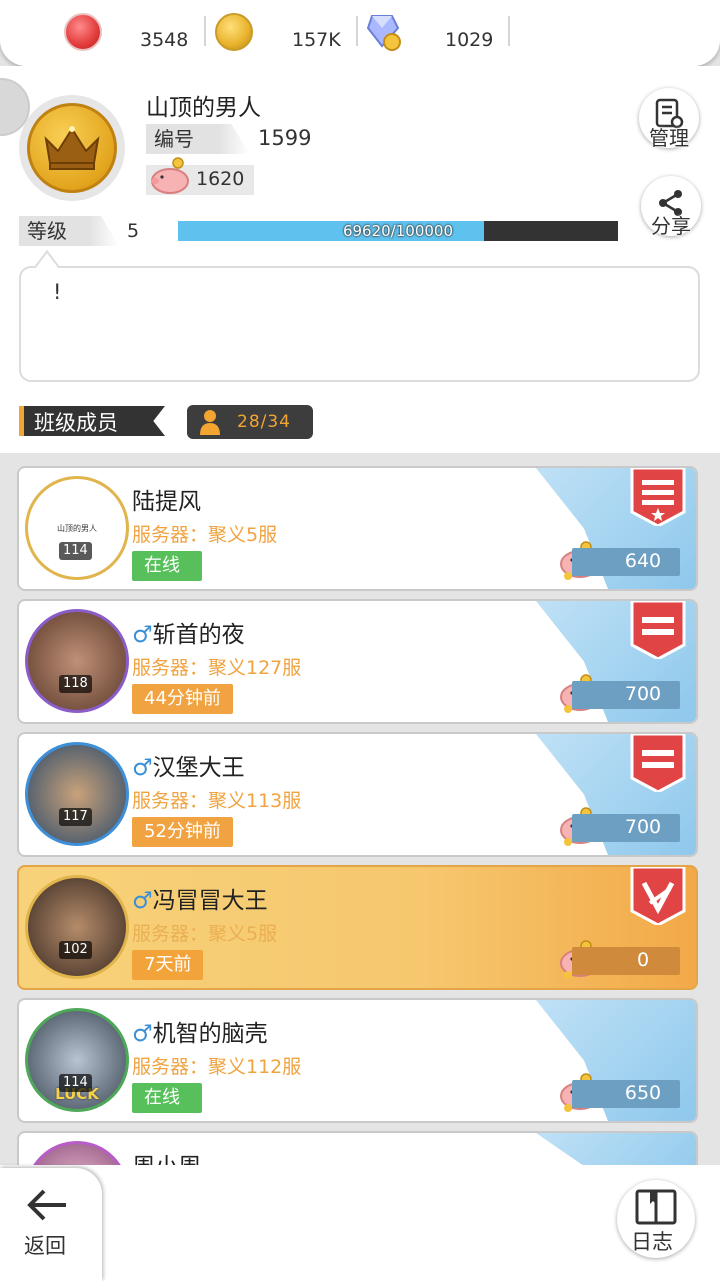  I want to click on class-notice-box: !, so click(359, 324).